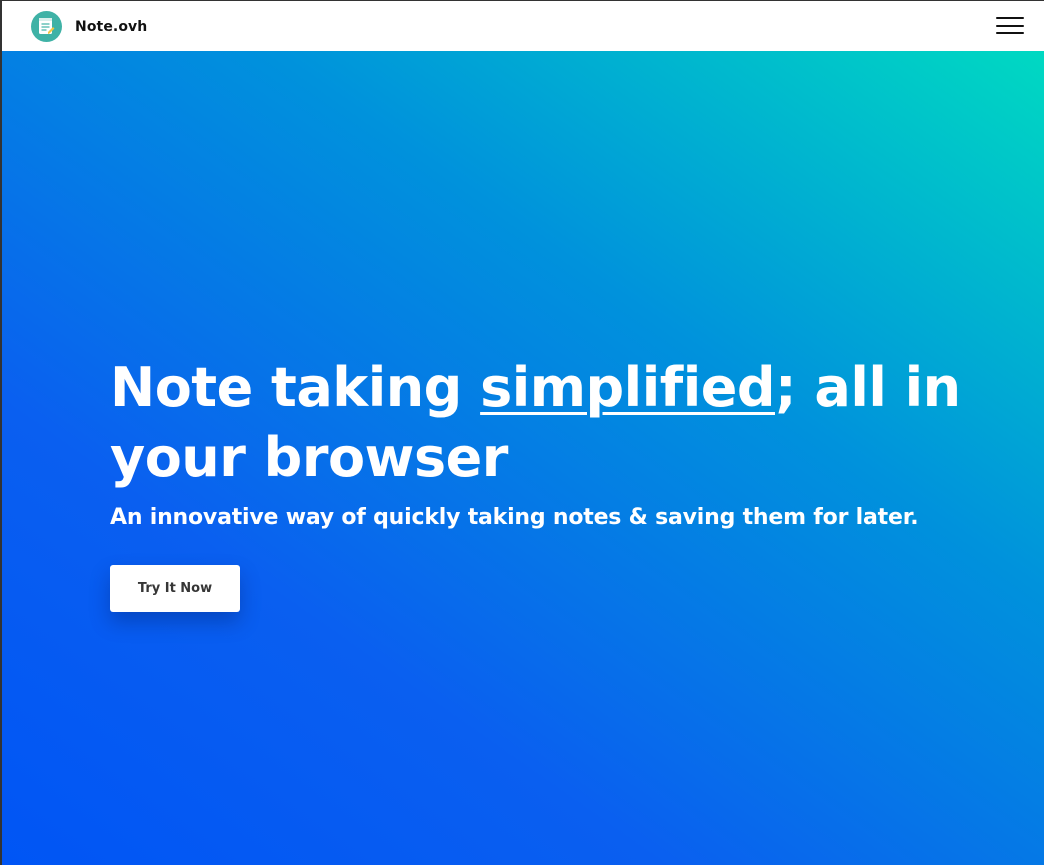 The height and width of the screenshot is (865, 1044). I want to click on hamburger-menu-icon, so click(1010, 26).